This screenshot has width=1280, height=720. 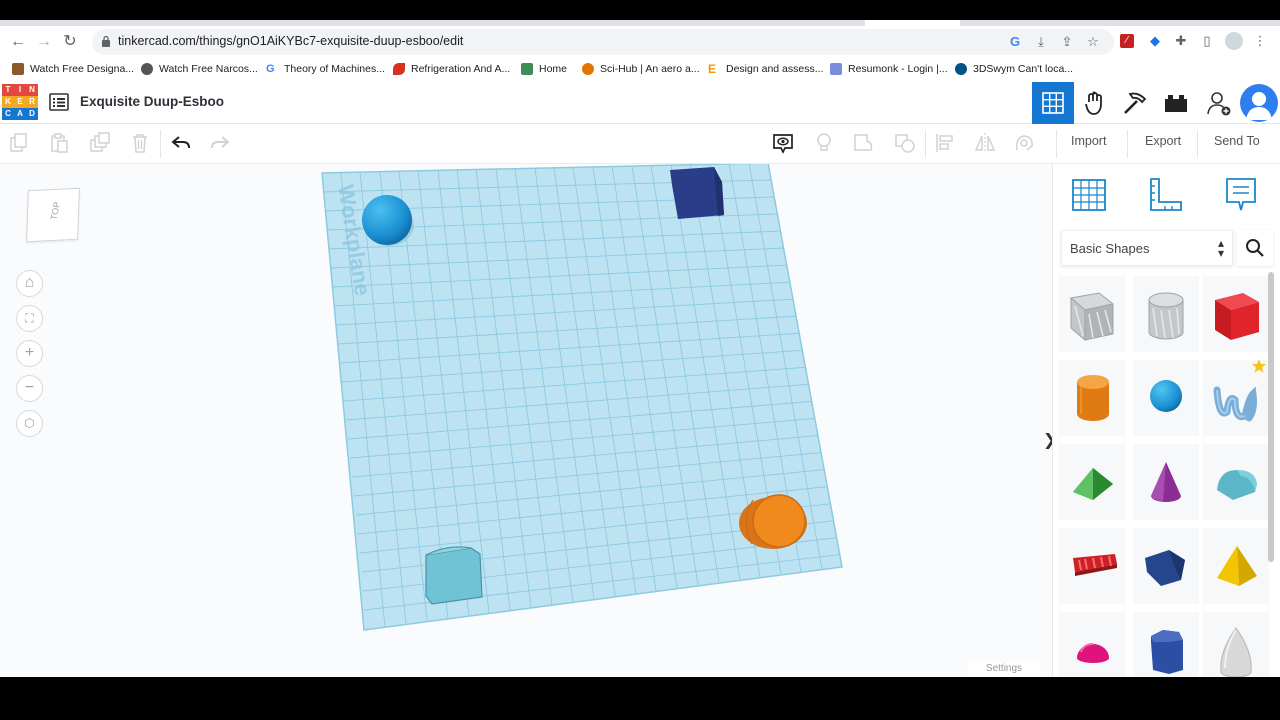 I want to click on grid-view-icon, so click(x=1053, y=103).